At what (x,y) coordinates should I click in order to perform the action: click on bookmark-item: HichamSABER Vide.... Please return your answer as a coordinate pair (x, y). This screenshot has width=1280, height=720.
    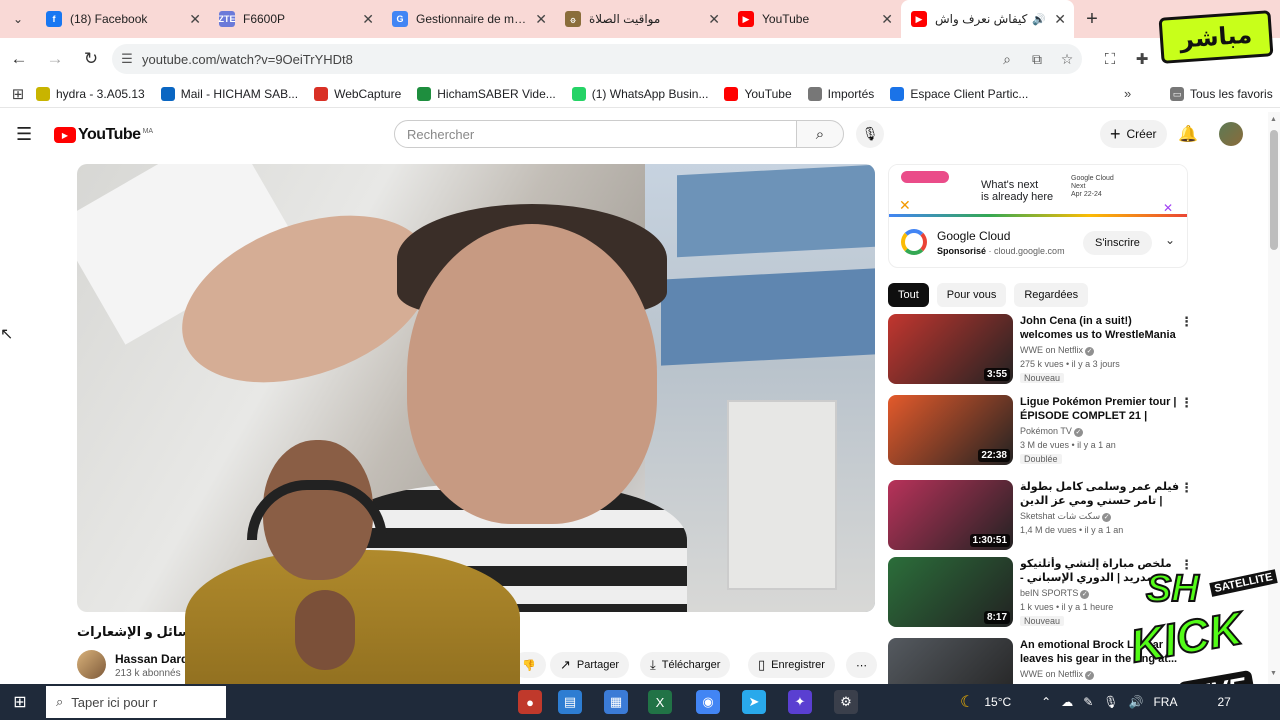
    Looking at the image, I should click on (486, 93).